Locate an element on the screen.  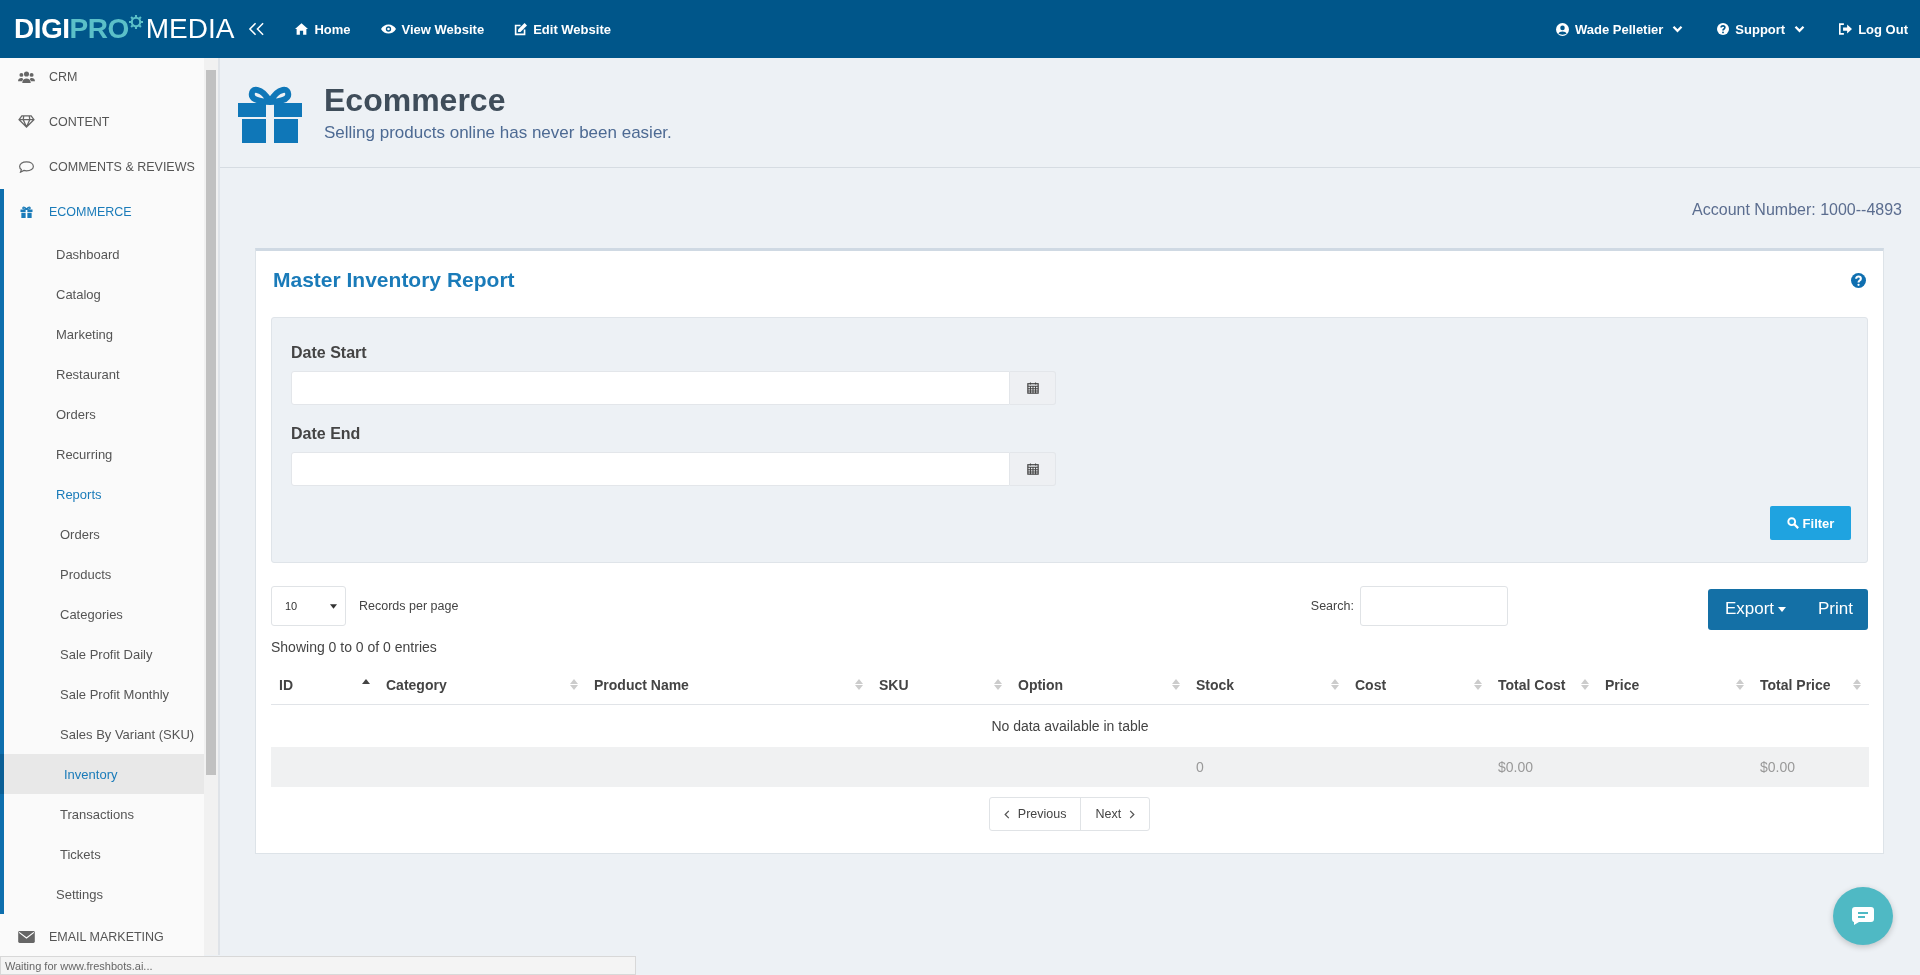
sidebar-item: Marketing is located at coordinates (104, 334).